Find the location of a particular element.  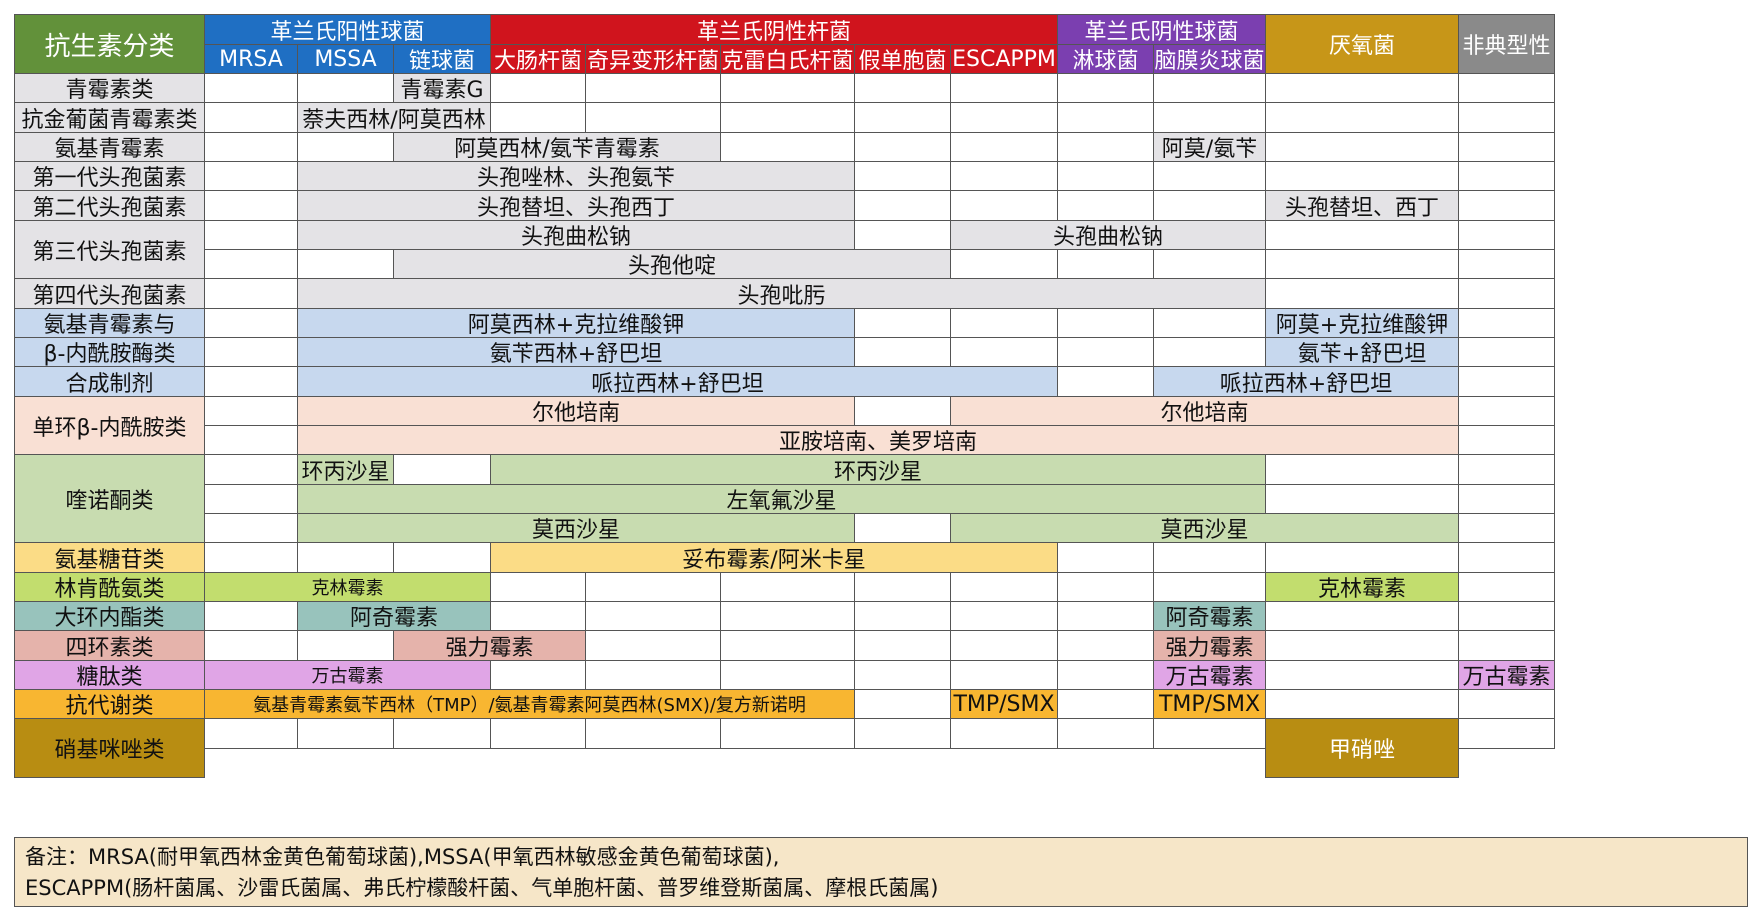

drug-cipro-a: 环丙沙星 is located at coordinates (345, 469).